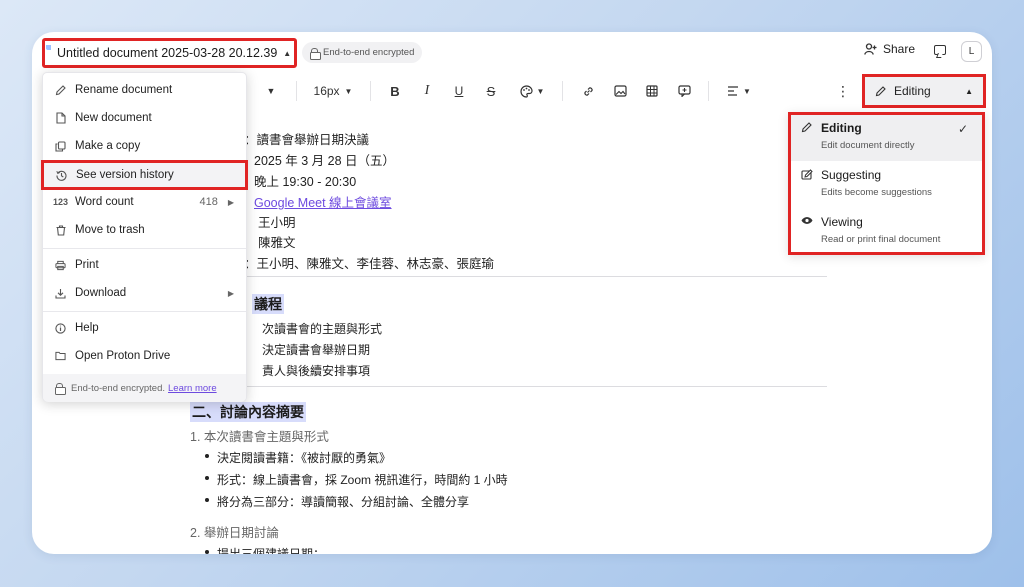 Image resolution: width=1024 pixels, height=587 pixels. I want to click on file-icon, so click(60, 118).